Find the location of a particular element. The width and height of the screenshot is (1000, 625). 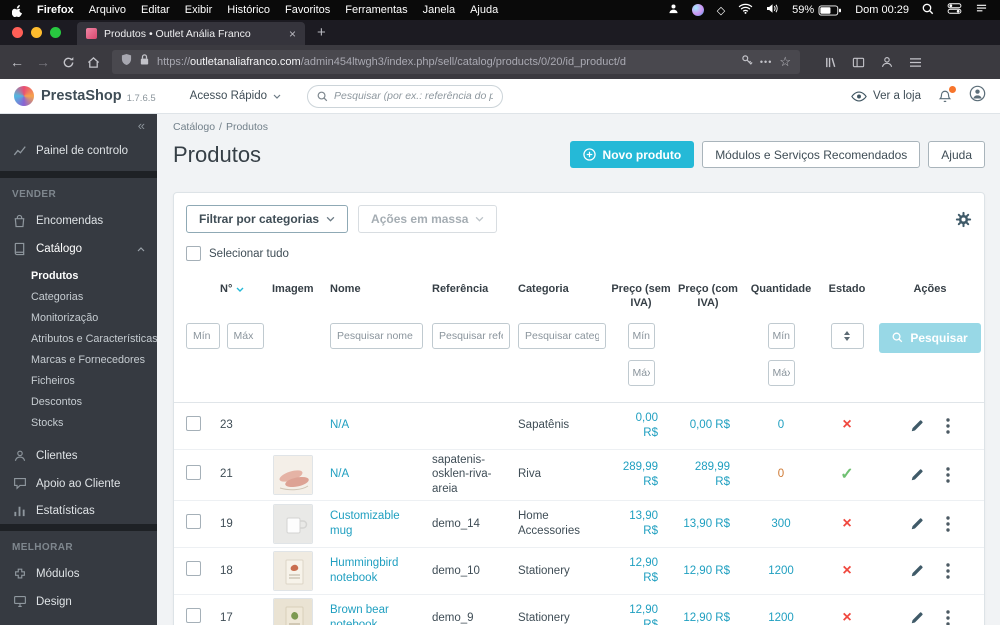

menu-hamburger-icon is located at coordinates (915, 62).